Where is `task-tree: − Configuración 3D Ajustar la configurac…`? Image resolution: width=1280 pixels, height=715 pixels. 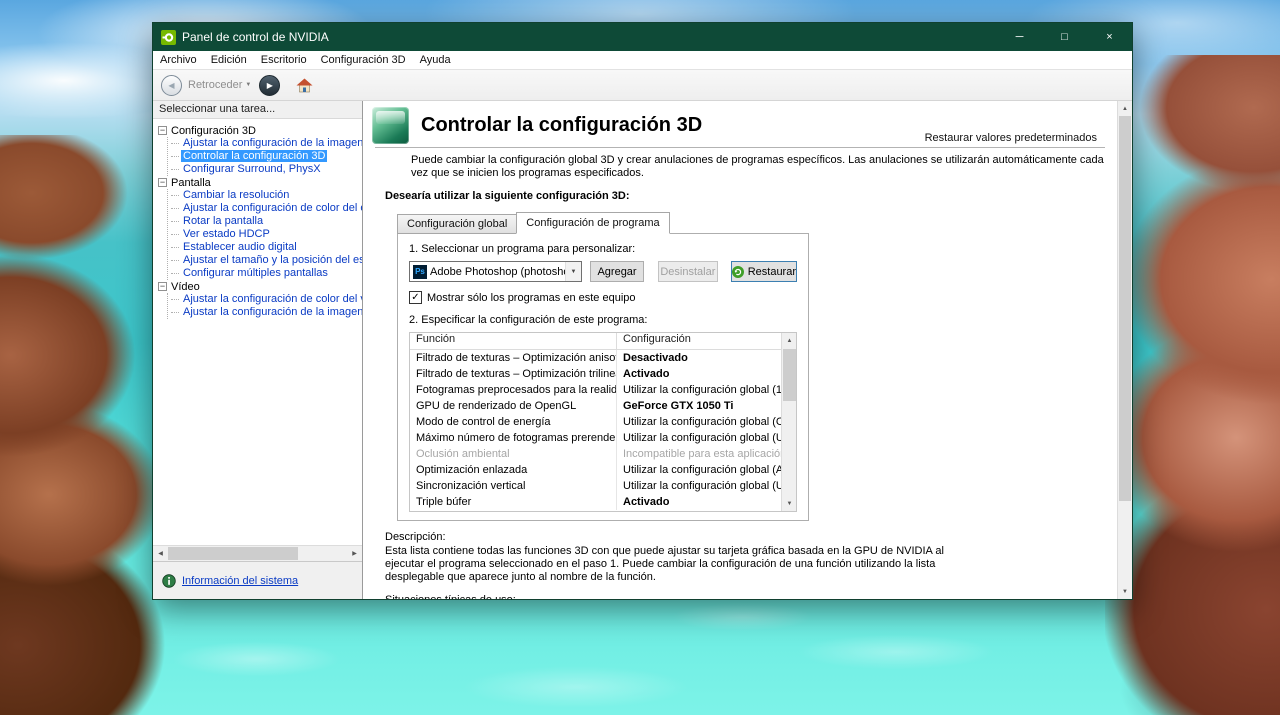
task-tree: − Configuración 3D Ajustar la configurac… is located at coordinates (257, 332).